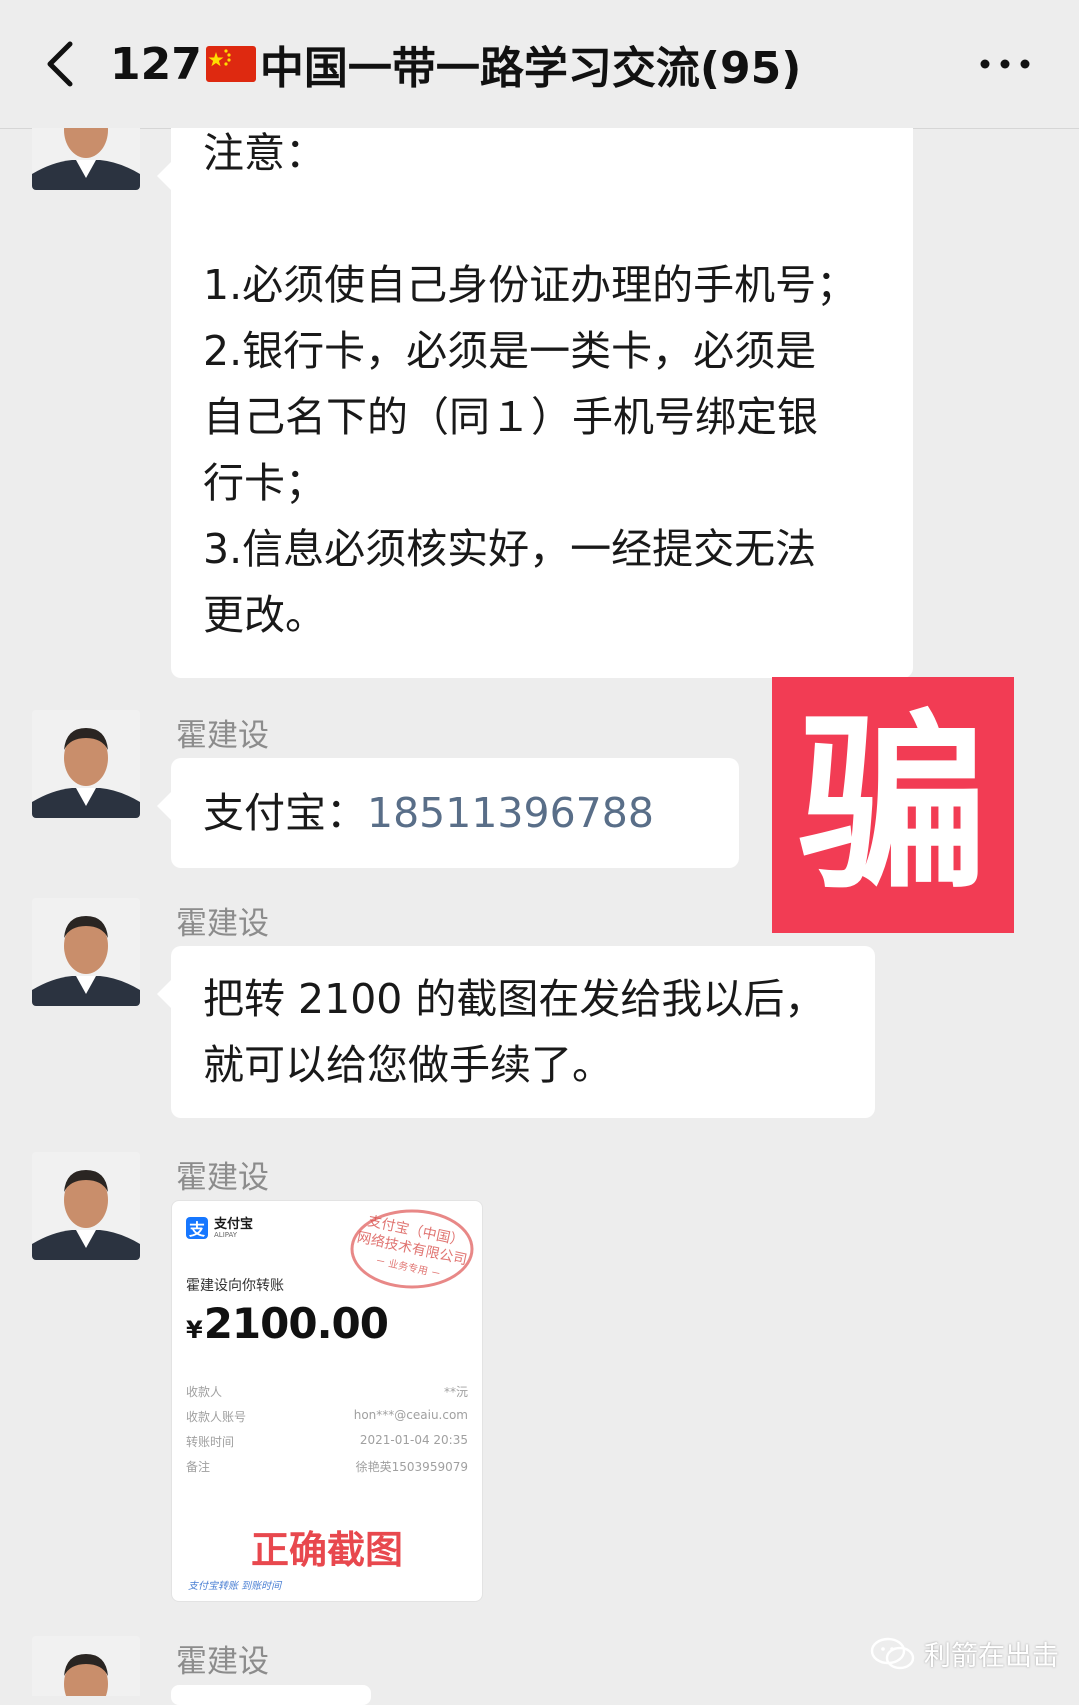  Describe the element at coordinates (226, 1234) in the screenshot. I see `alipay-logo-subtext: ALIPAY` at that location.